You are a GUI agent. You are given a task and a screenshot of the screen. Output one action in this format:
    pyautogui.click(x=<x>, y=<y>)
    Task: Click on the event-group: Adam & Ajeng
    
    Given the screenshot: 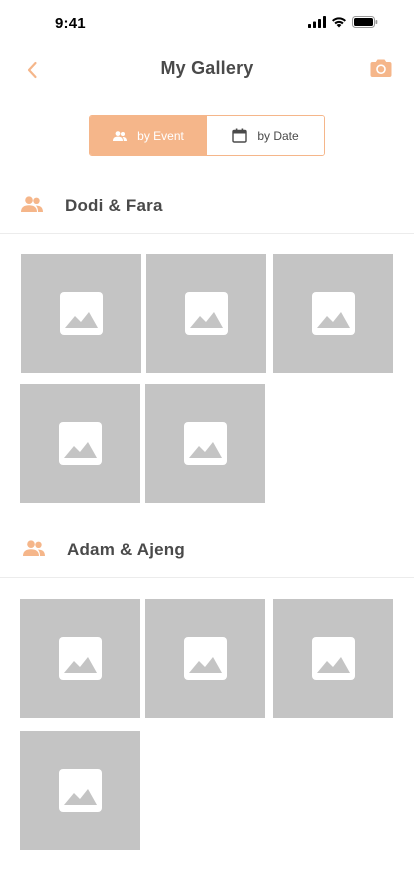 What is the action you would take?
    pyautogui.click(x=207, y=551)
    